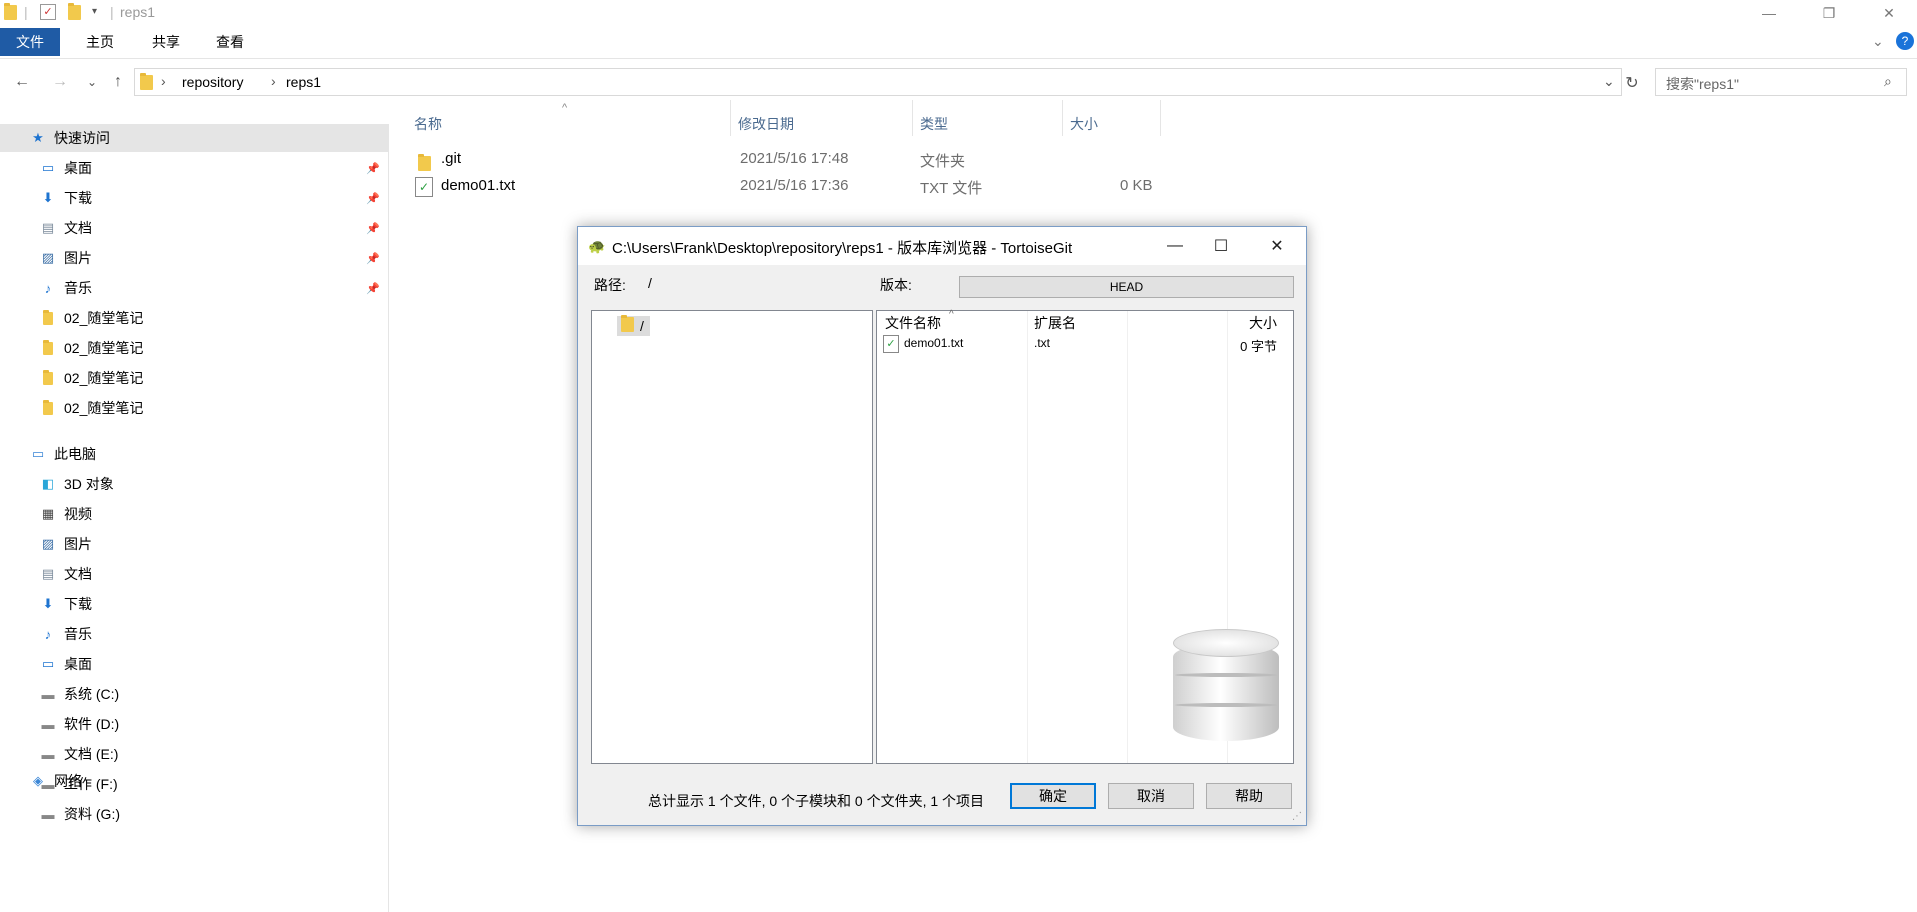 The height and width of the screenshot is (912, 1917). Describe the element at coordinates (60, 82) in the screenshot. I see `forward-button: →` at that location.